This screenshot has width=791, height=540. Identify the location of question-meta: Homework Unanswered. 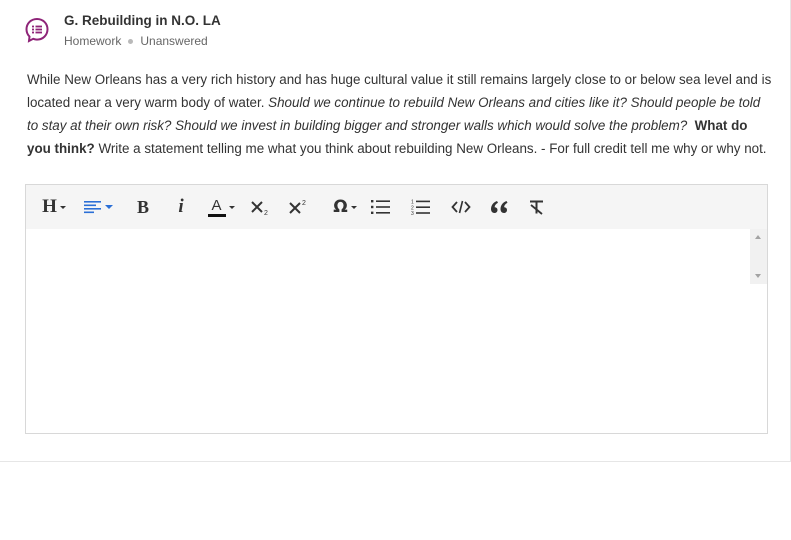
(142, 41).